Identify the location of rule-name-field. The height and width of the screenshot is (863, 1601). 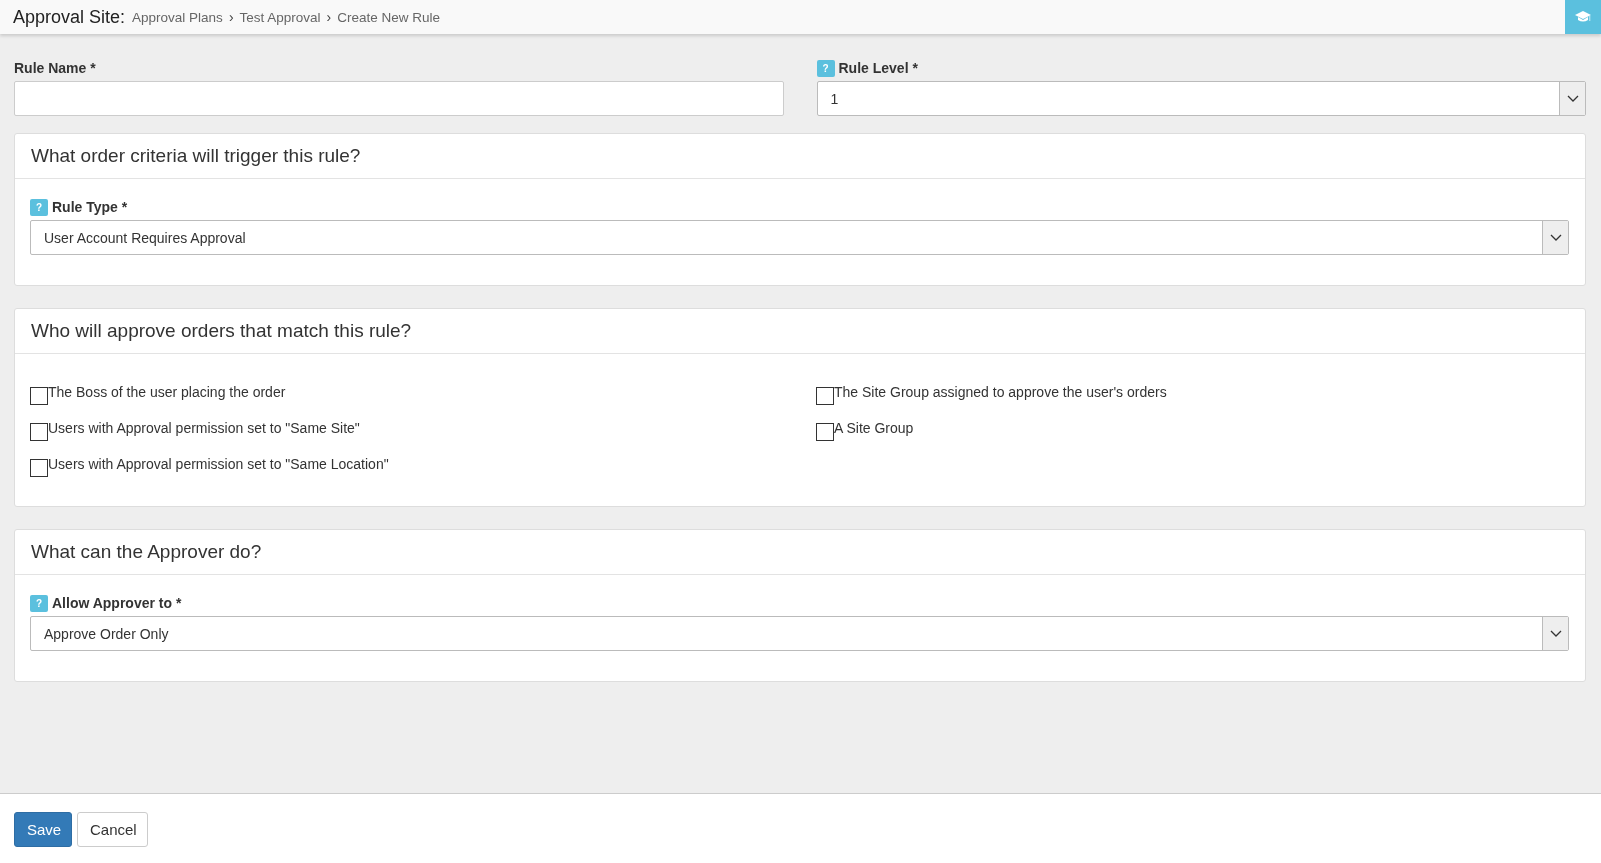
(399, 98).